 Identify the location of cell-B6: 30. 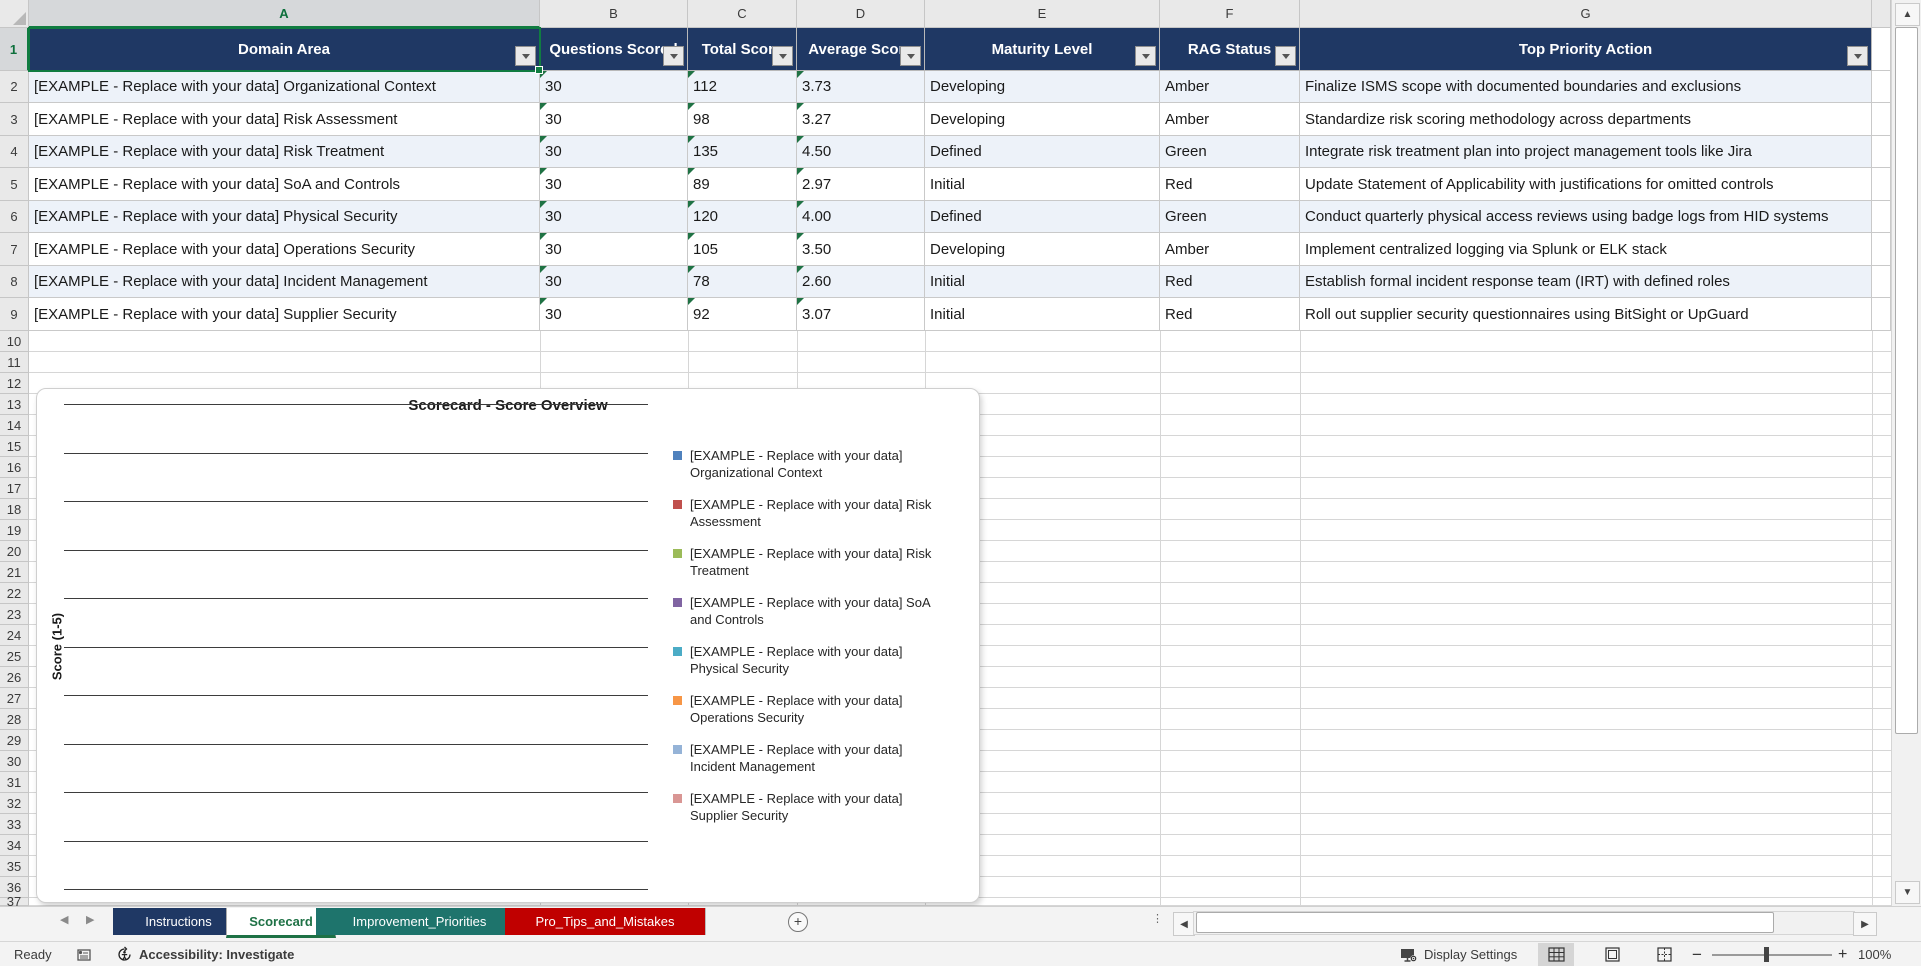
(614, 217).